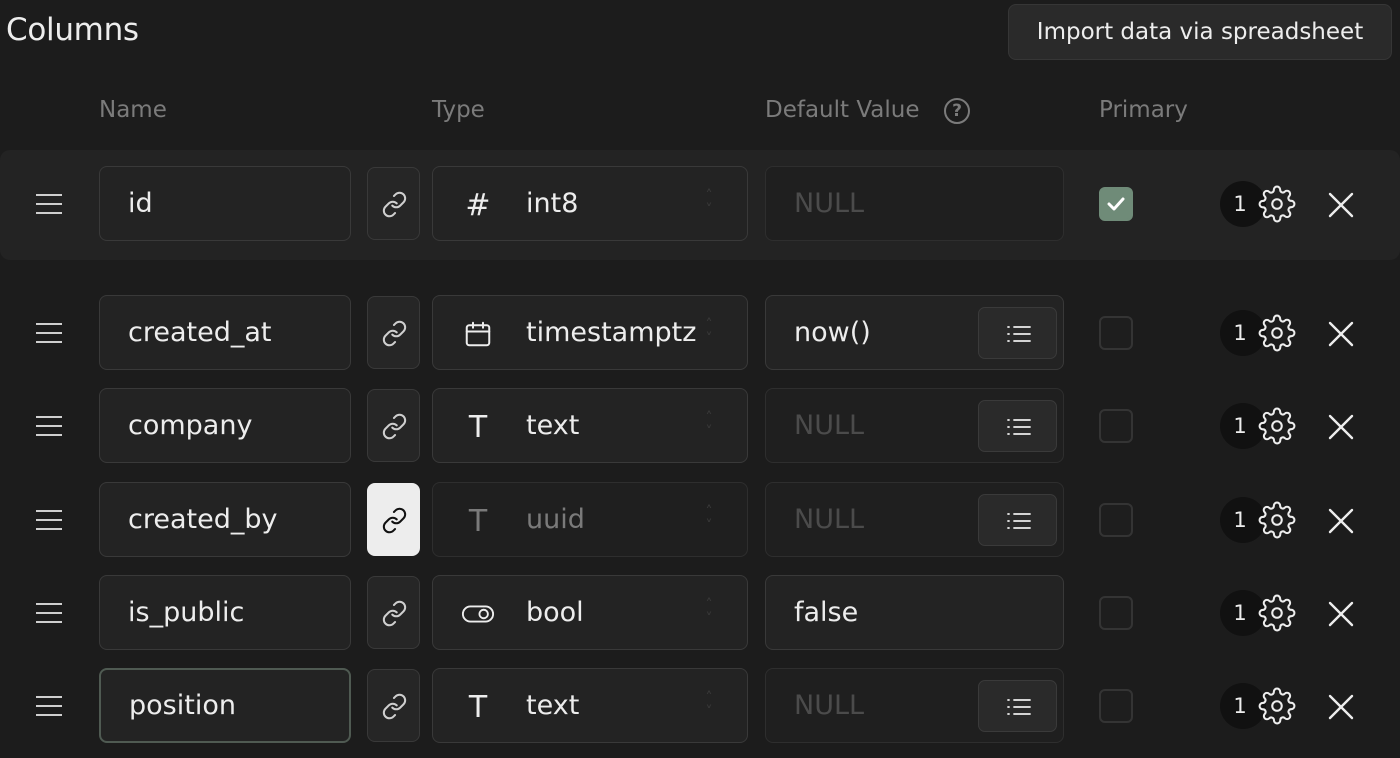  Describe the element at coordinates (182, 705) in the screenshot. I see `column-name-value: position` at that location.